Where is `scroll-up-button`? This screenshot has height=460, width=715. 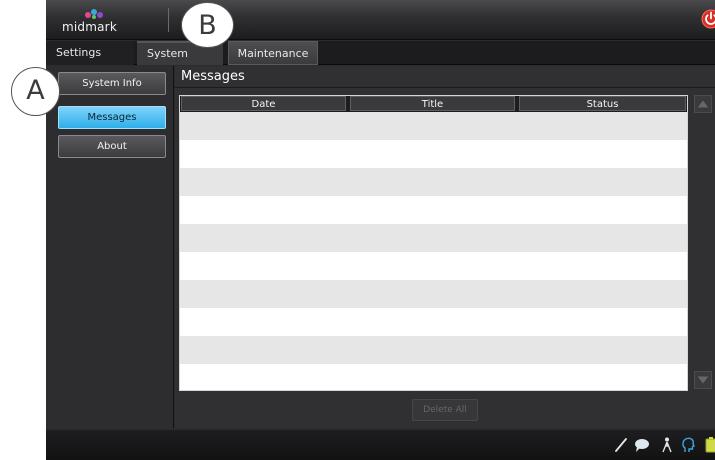 scroll-up-button is located at coordinates (703, 104).